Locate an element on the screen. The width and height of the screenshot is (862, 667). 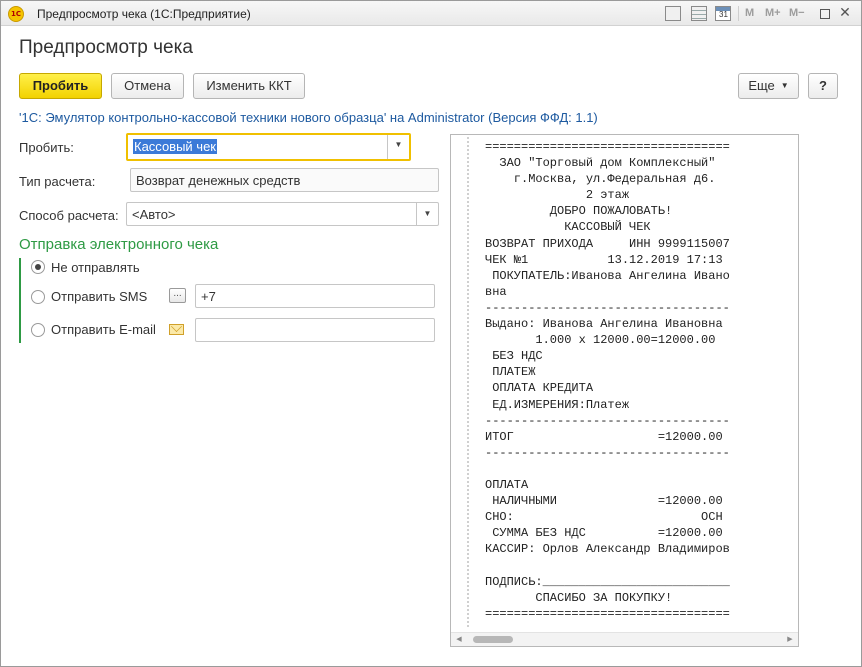
more-button-label: Еще is located at coordinates (761, 85).